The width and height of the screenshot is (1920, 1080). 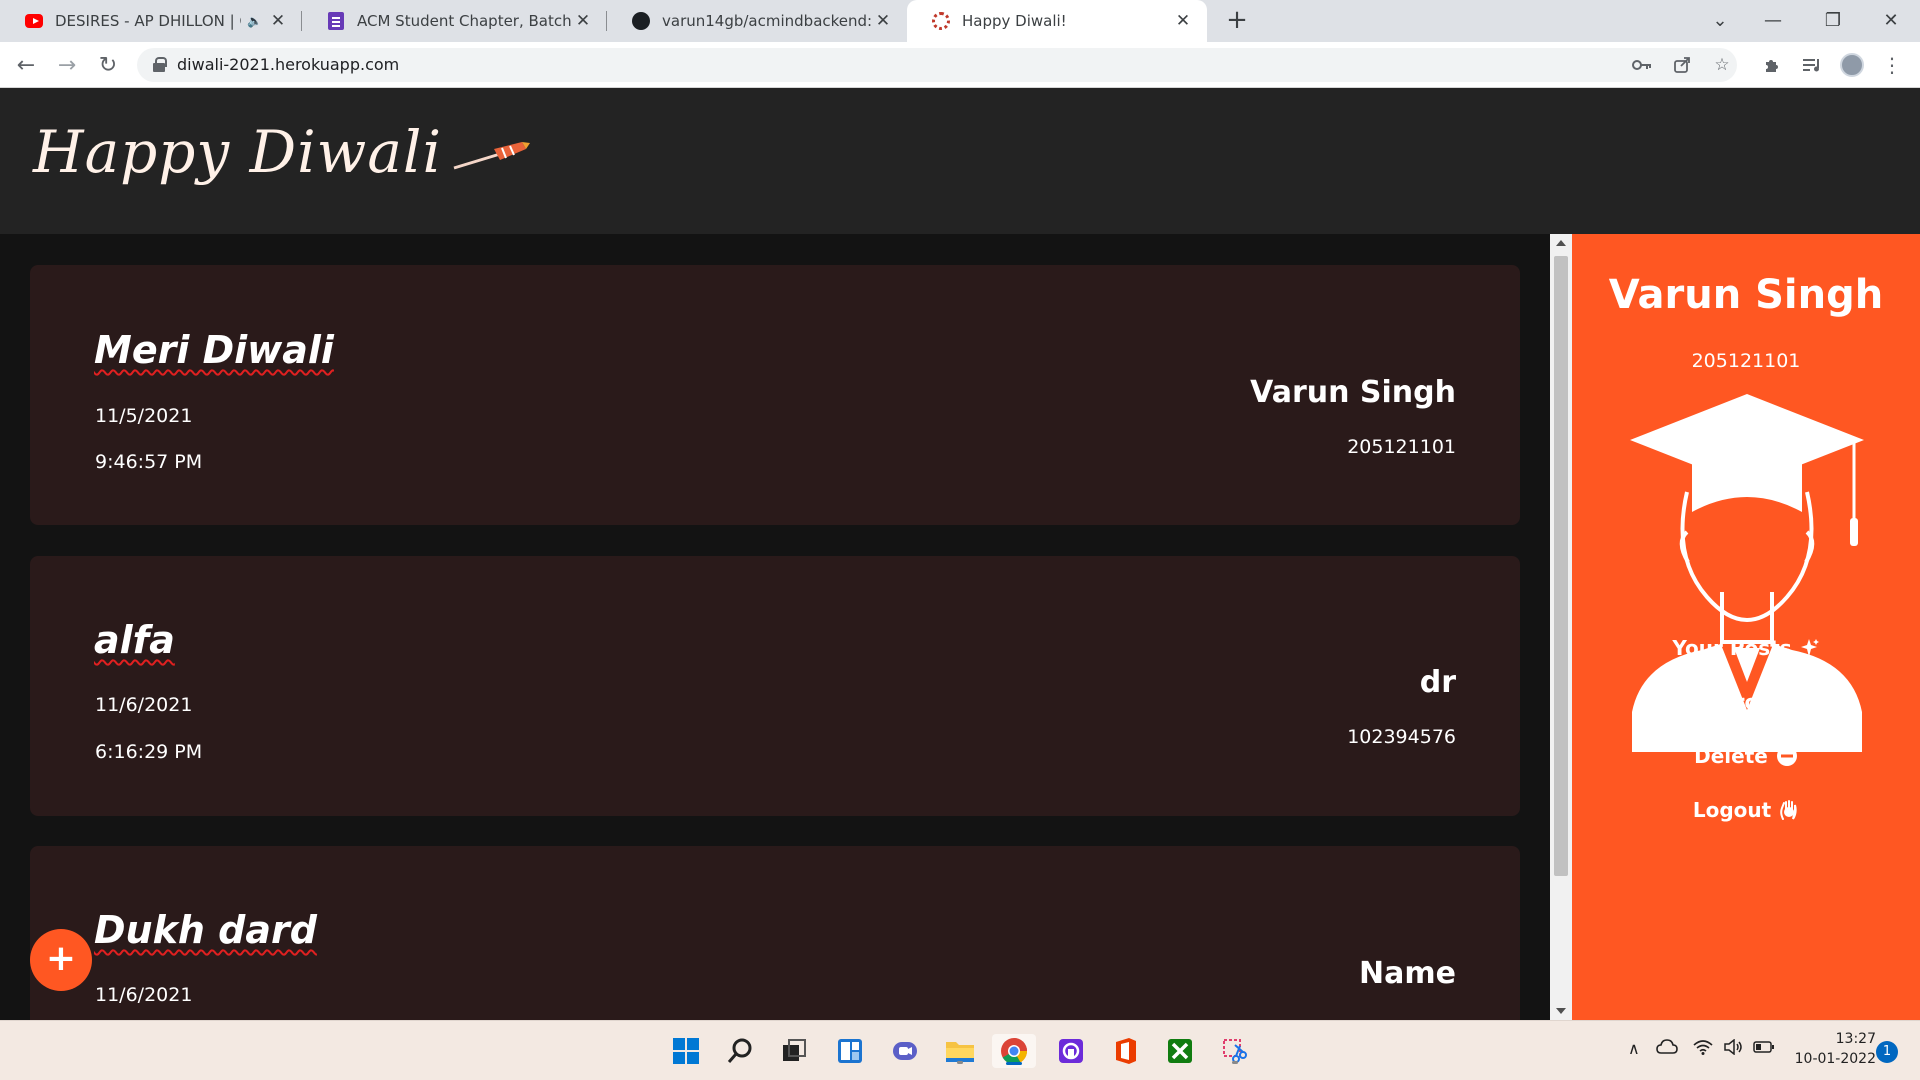 What do you see at coordinates (336, 21) in the screenshot?
I see `google-forms-icon` at bounding box center [336, 21].